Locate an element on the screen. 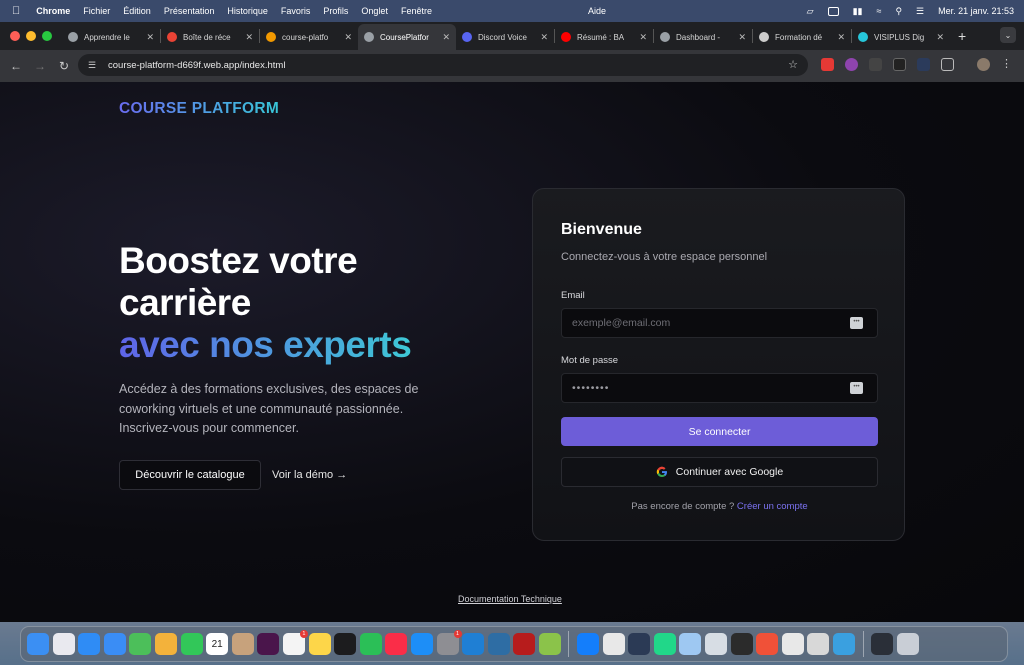  spotlight-search-icon: ⚲ is located at coordinates (898, 11).